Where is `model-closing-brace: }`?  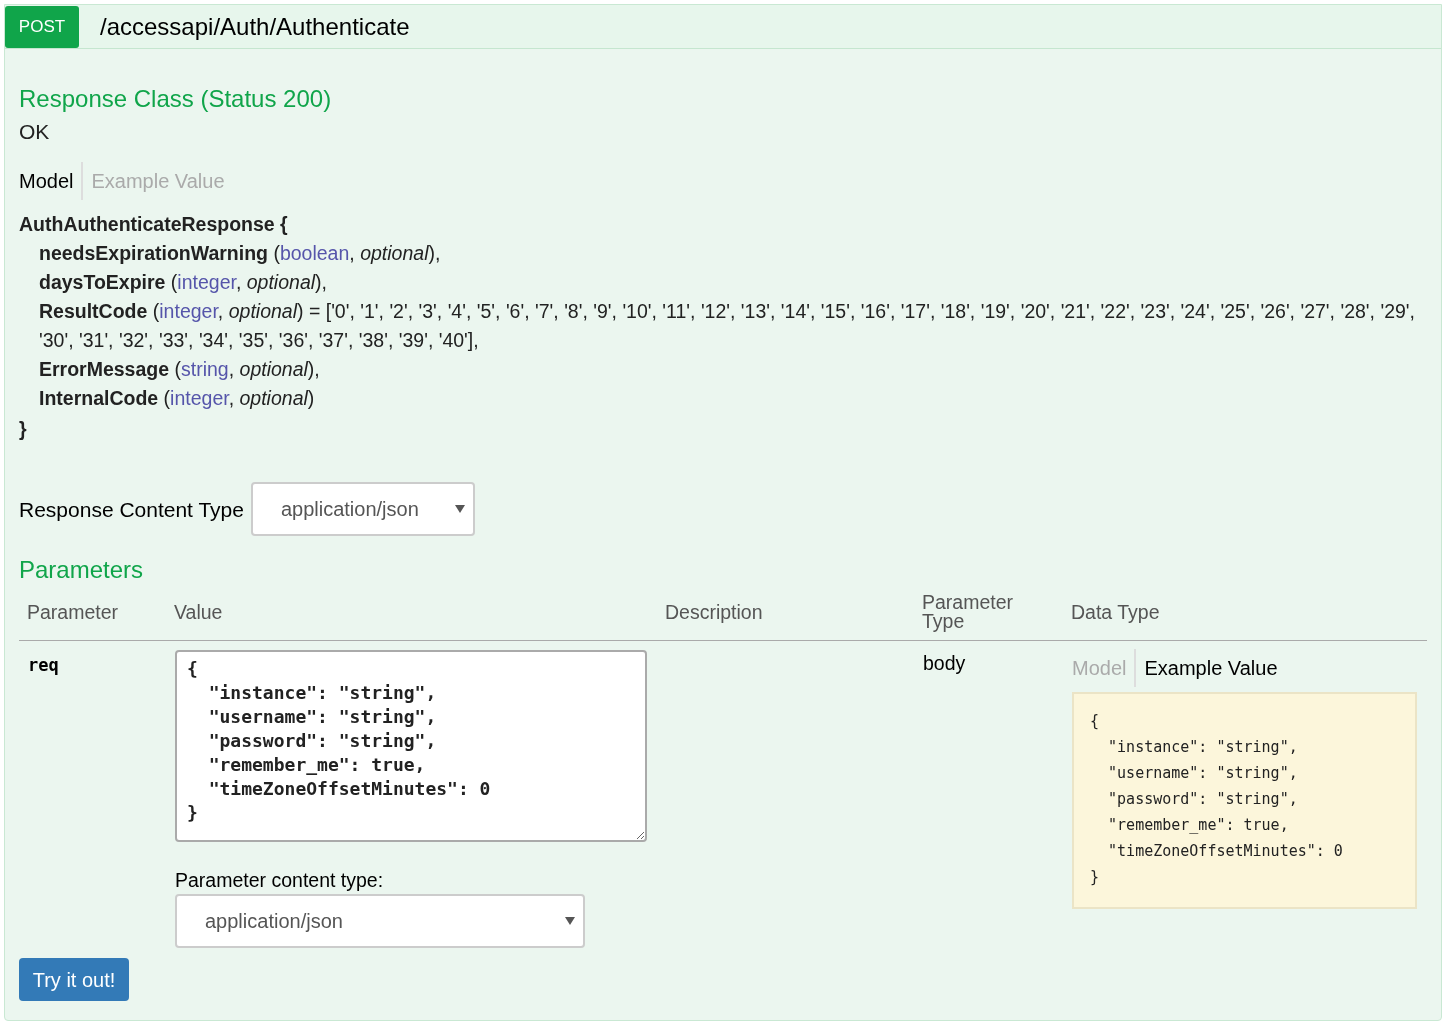
model-closing-brace: } is located at coordinates (23, 429).